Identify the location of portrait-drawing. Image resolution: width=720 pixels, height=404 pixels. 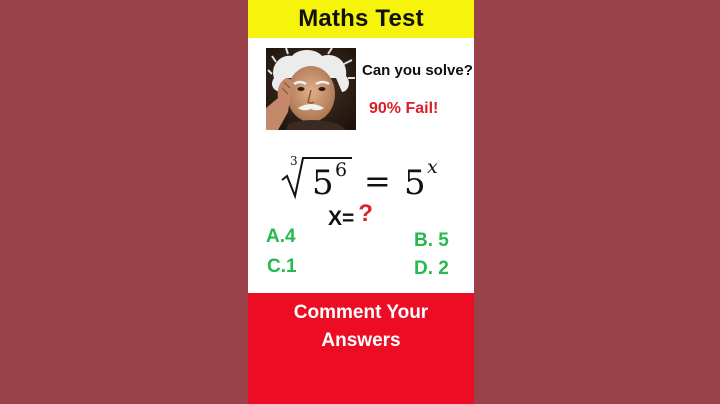
(311, 89).